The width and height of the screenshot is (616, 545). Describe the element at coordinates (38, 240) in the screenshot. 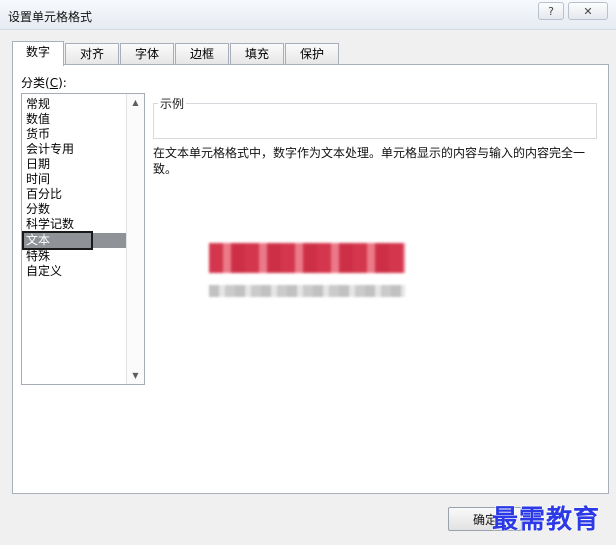

I see `list-item-label: 文本` at that location.